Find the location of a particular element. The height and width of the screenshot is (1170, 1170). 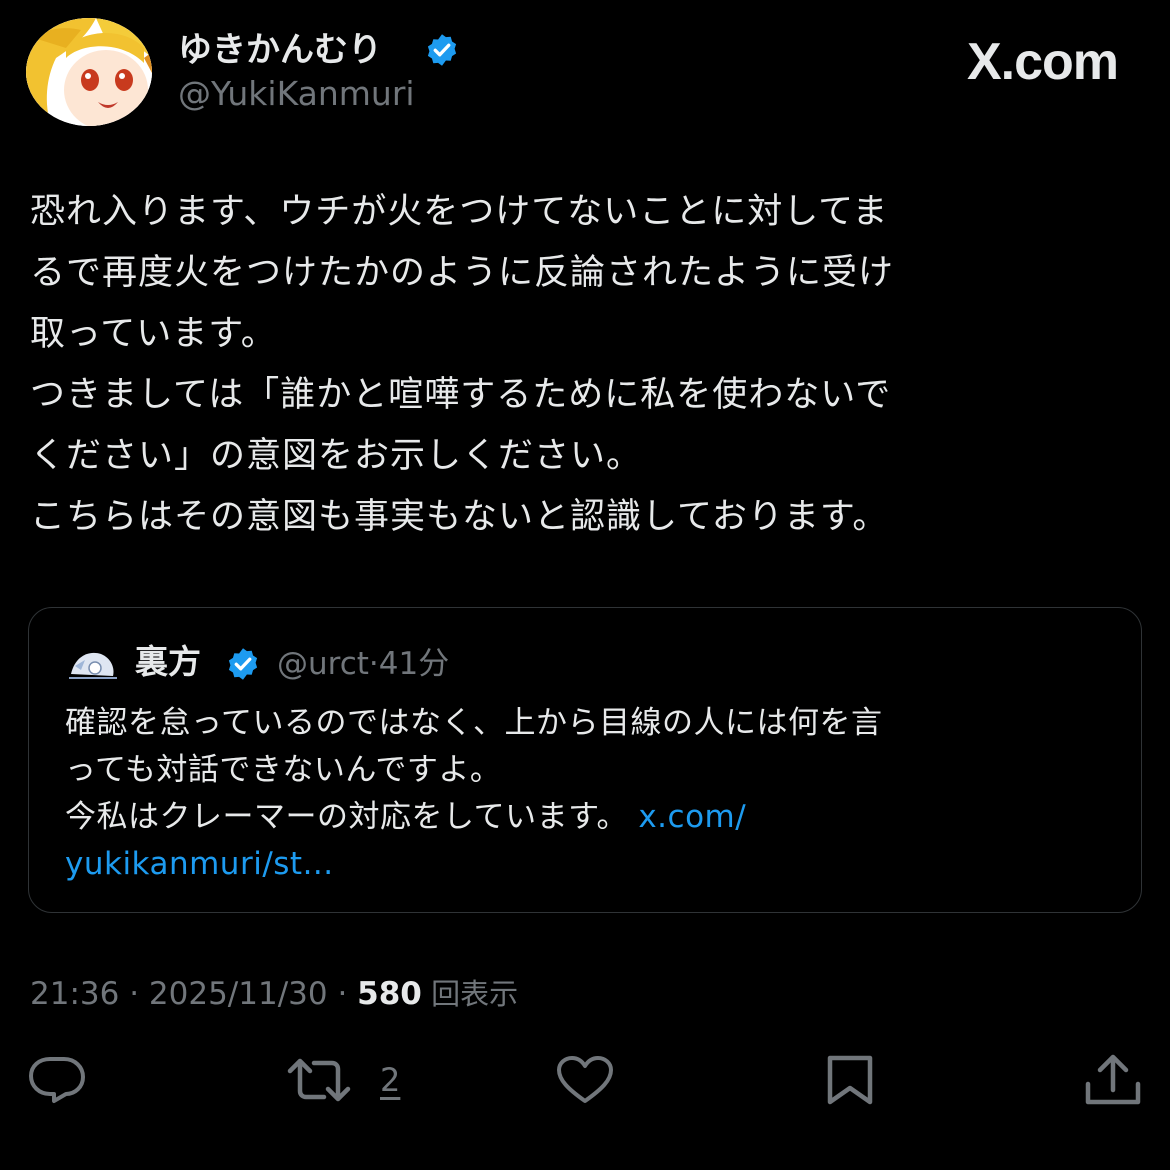

share-icon is located at coordinates (1113, 1079).